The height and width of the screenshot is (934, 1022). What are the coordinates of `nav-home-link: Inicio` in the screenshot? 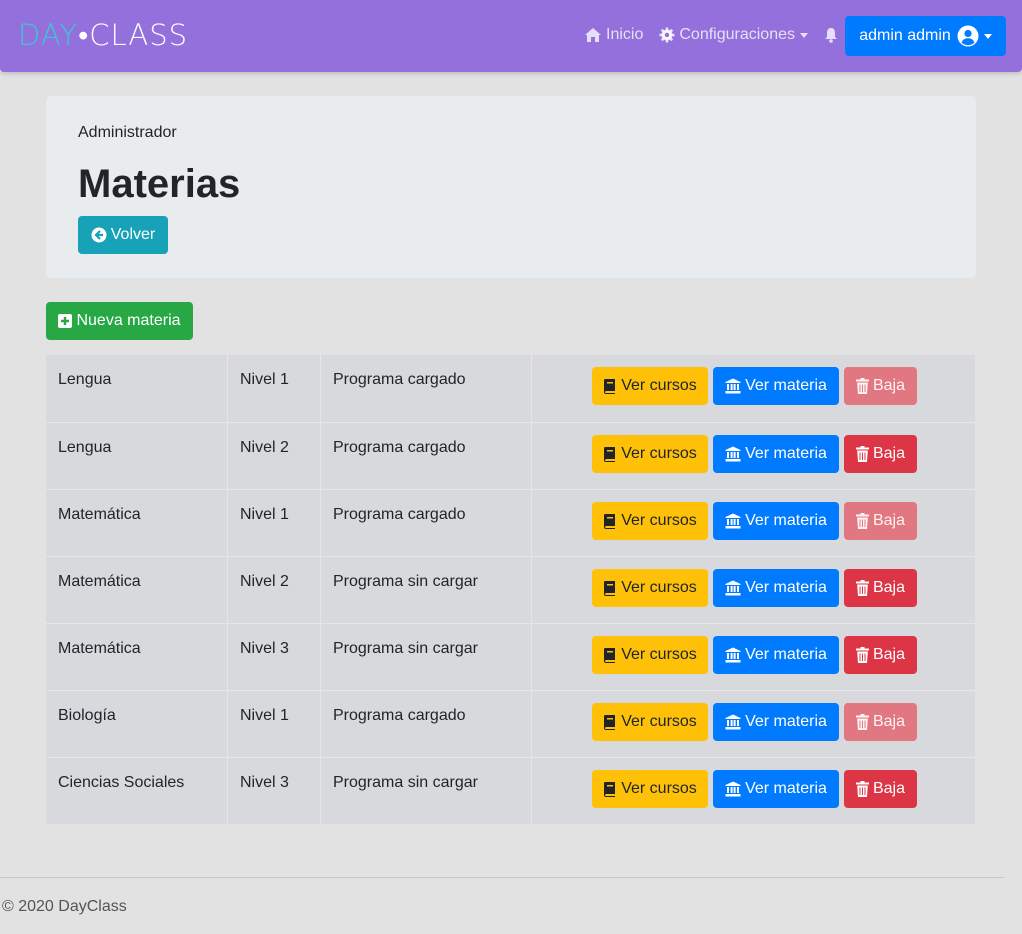 It's located at (613, 35).